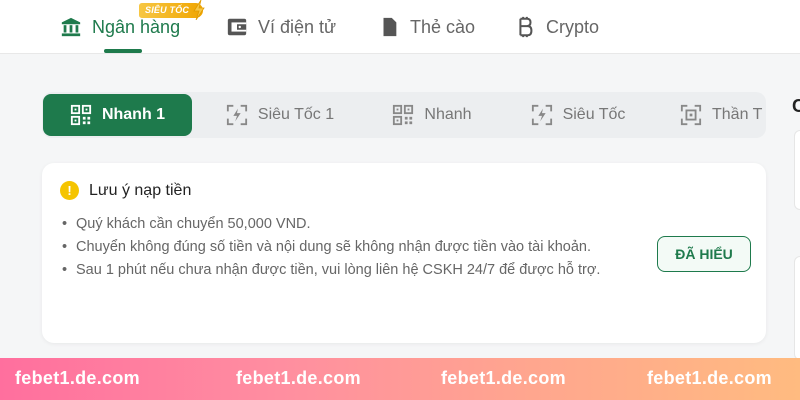  What do you see at coordinates (136, 26) in the screenshot?
I see `tab-bank-label: Ngân hàng` at bounding box center [136, 26].